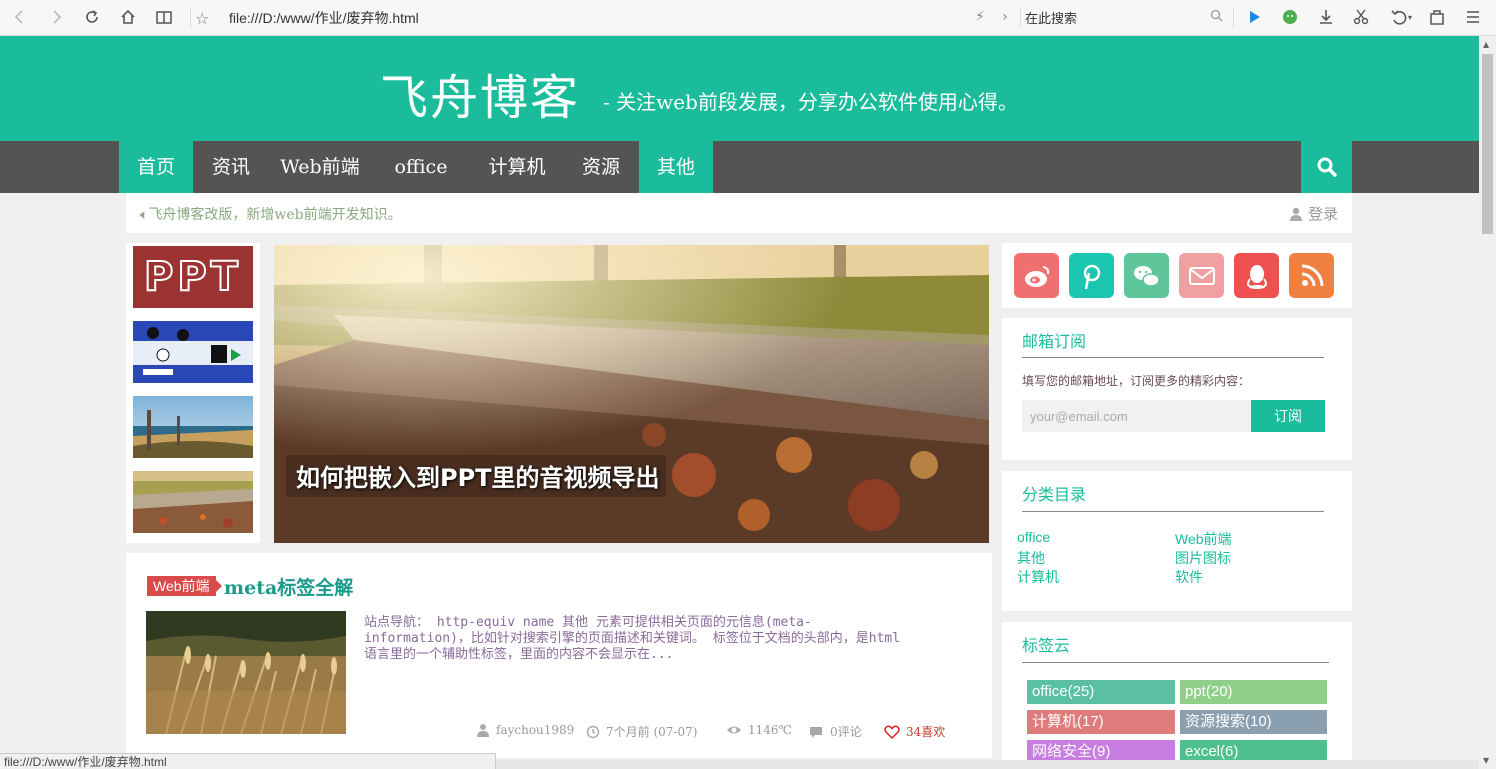  I want to click on eye-icon, so click(734, 730).